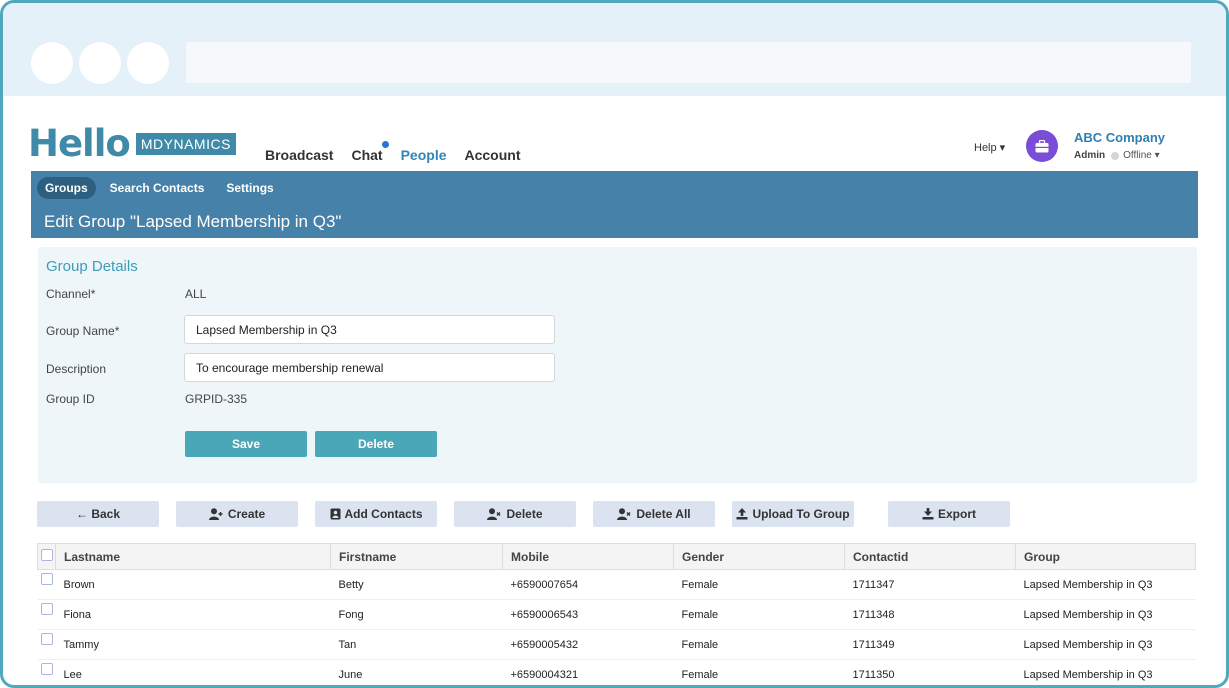  What do you see at coordinates (196, 294) in the screenshot?
I see `channel-value: ALL` at bounding box center [196, 294].